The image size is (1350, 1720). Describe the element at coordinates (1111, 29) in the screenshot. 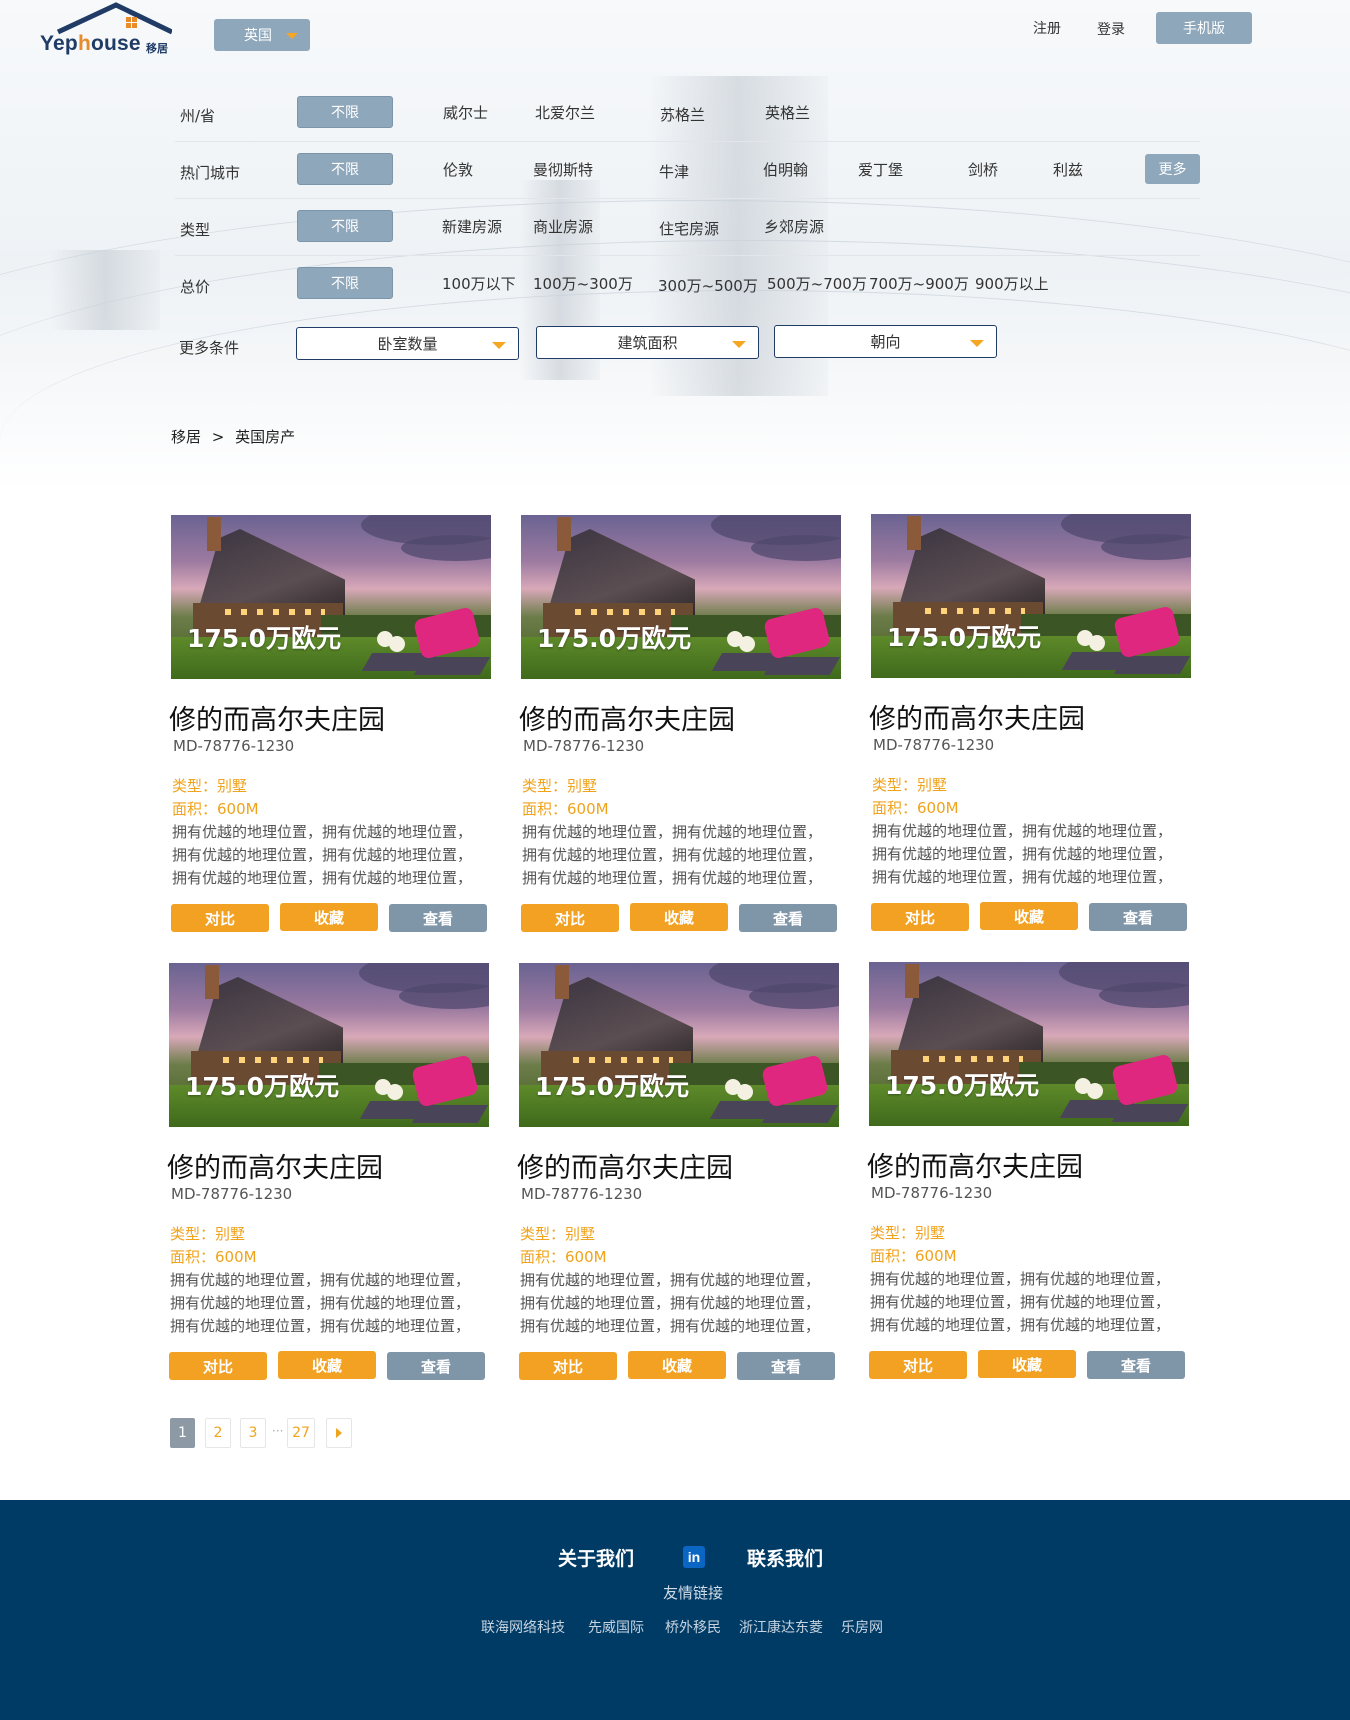

I see `login-link: 登录` at that location.